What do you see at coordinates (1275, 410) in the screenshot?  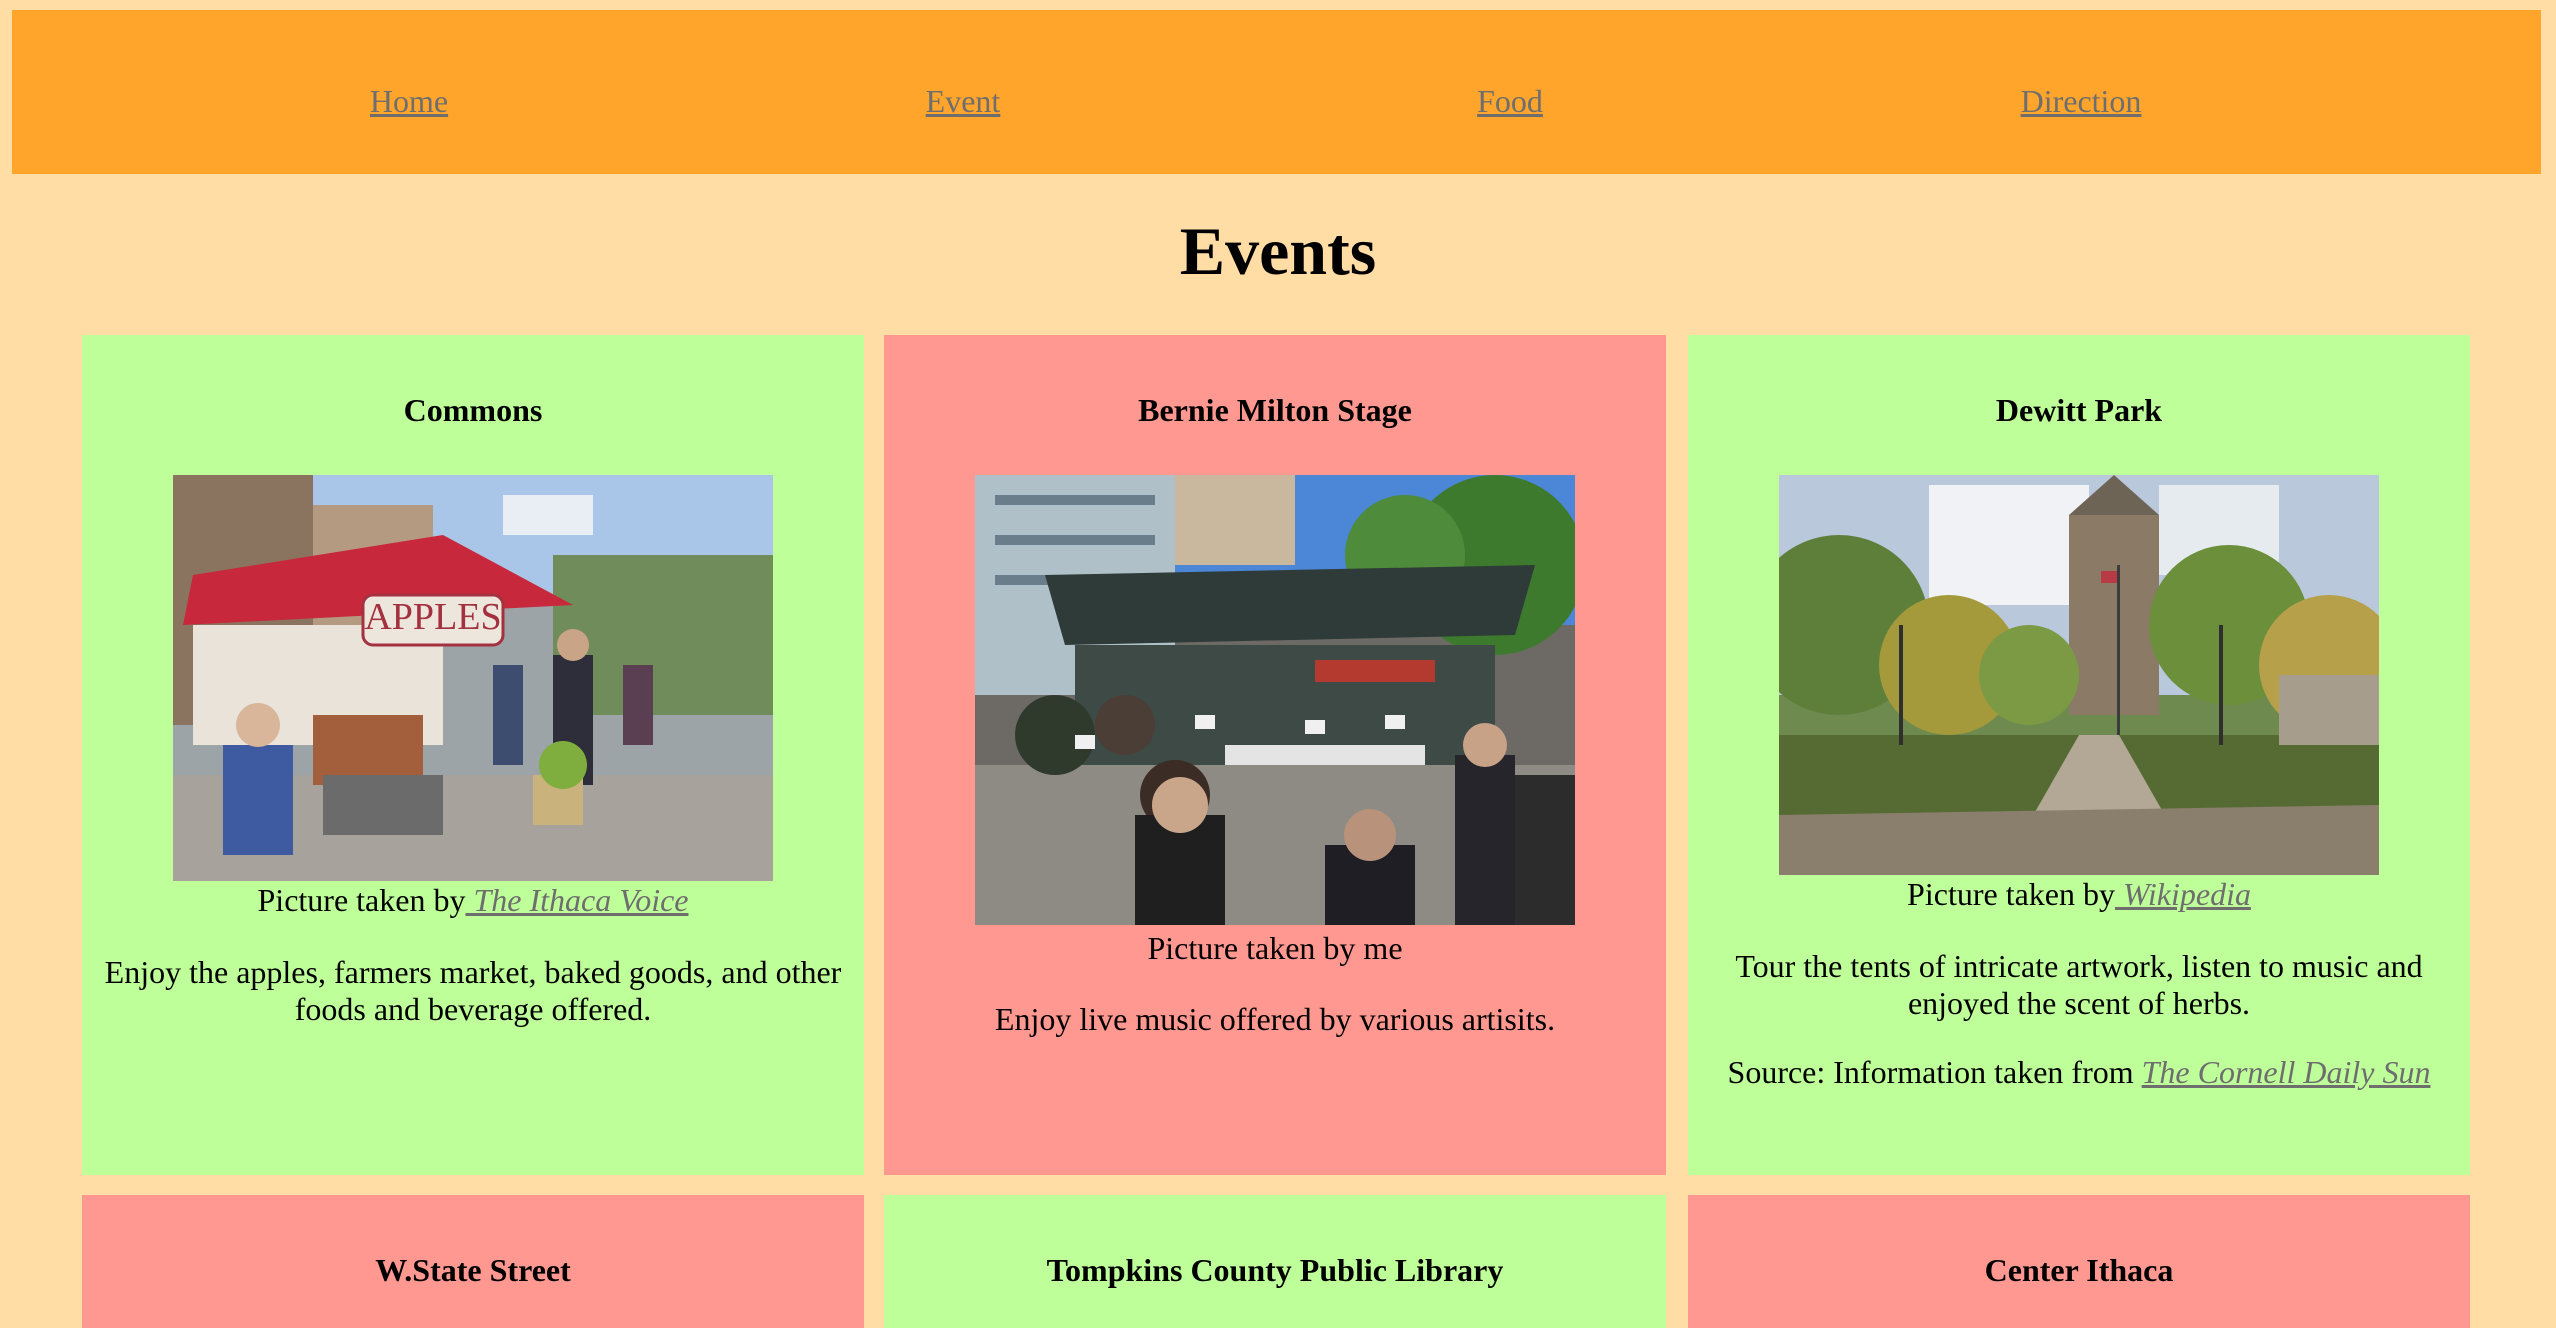 I see `card-title: Bernie Milton Stage` at bounding box center [1275, 410].